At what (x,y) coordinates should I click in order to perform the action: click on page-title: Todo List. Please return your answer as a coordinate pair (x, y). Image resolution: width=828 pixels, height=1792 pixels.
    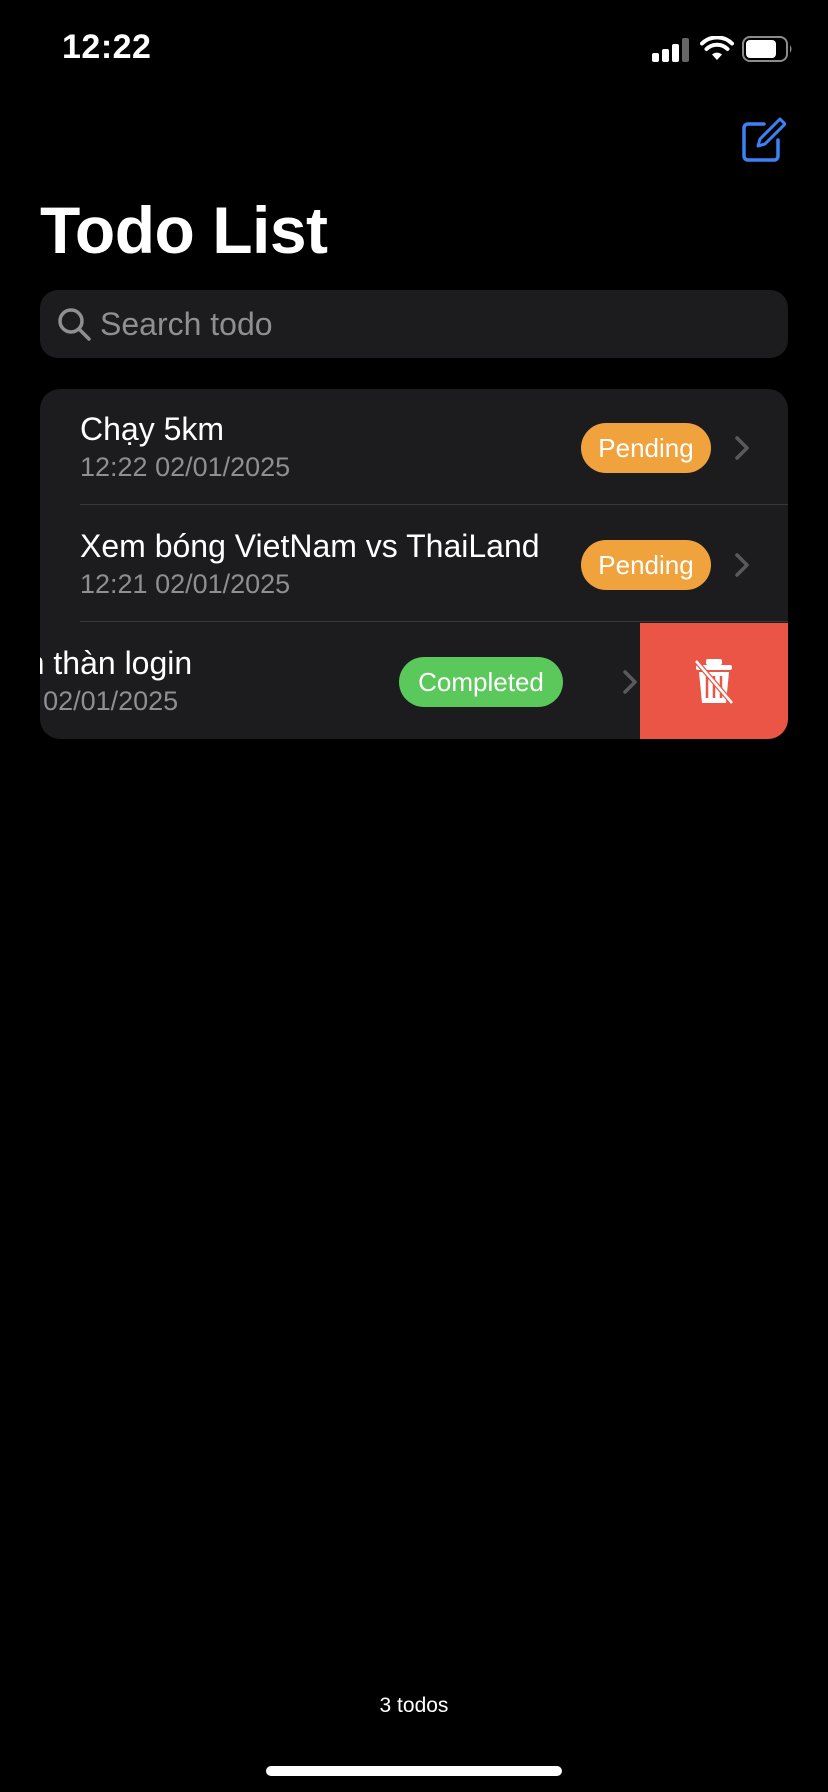
    Looking at the image, I should click on (184, 230).